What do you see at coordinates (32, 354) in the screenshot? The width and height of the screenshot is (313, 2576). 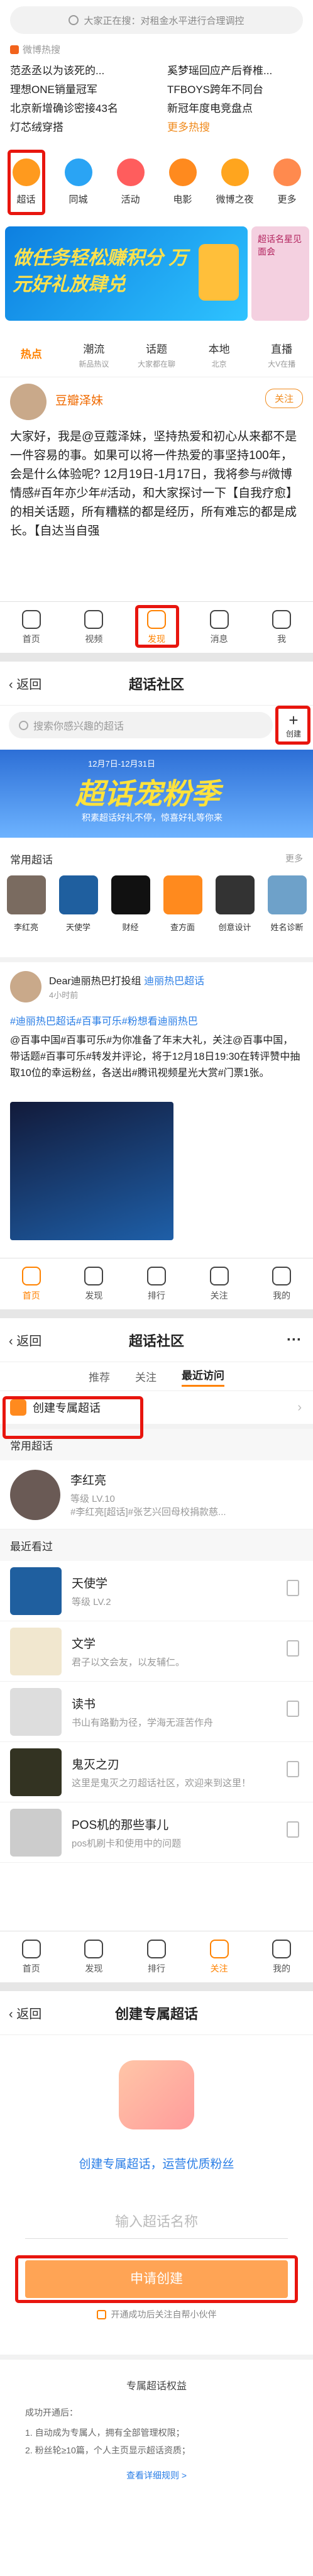 I see `tab-0: 热点` at bounding box center [32, 354].